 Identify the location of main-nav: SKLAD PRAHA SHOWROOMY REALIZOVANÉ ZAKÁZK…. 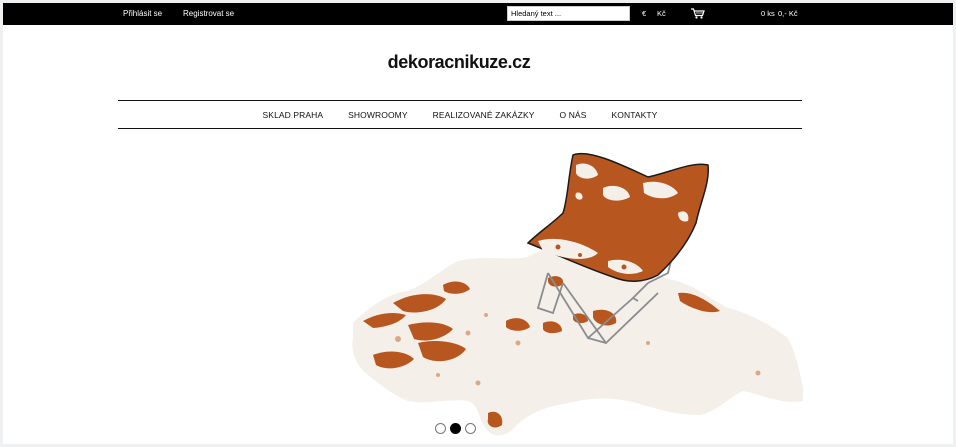
(460, 114).